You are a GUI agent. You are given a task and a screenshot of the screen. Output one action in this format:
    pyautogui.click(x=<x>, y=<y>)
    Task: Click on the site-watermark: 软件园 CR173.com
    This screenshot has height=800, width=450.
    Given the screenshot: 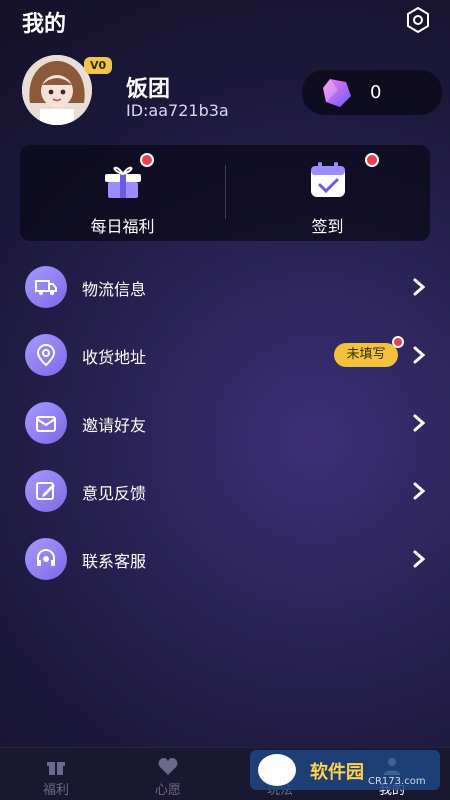 What is the action you would take?
    pyautogui.click(x=345, y=770)
    